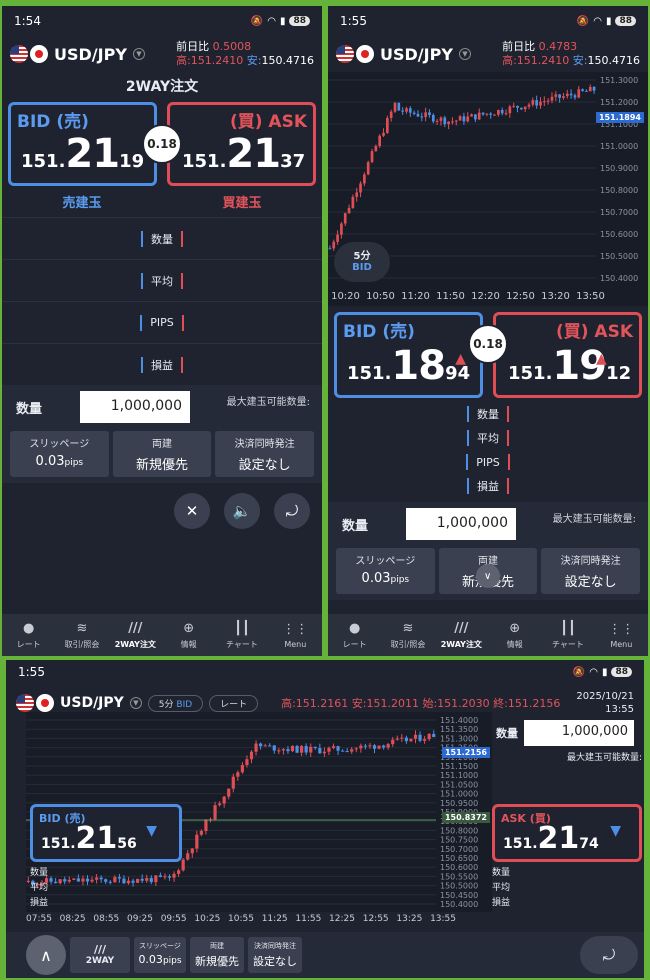 This screenshot has height=980, width=650. What do you see at coordinates (615, 831) in the screenshot?
I see `down-arrow-icon: ▼` at bounding box center [615, 831].